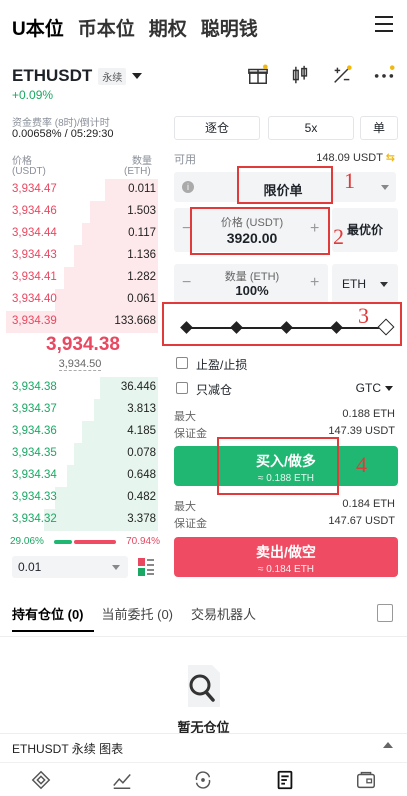  I want to click on ask-price: 3,934.44, so click(34, 233).